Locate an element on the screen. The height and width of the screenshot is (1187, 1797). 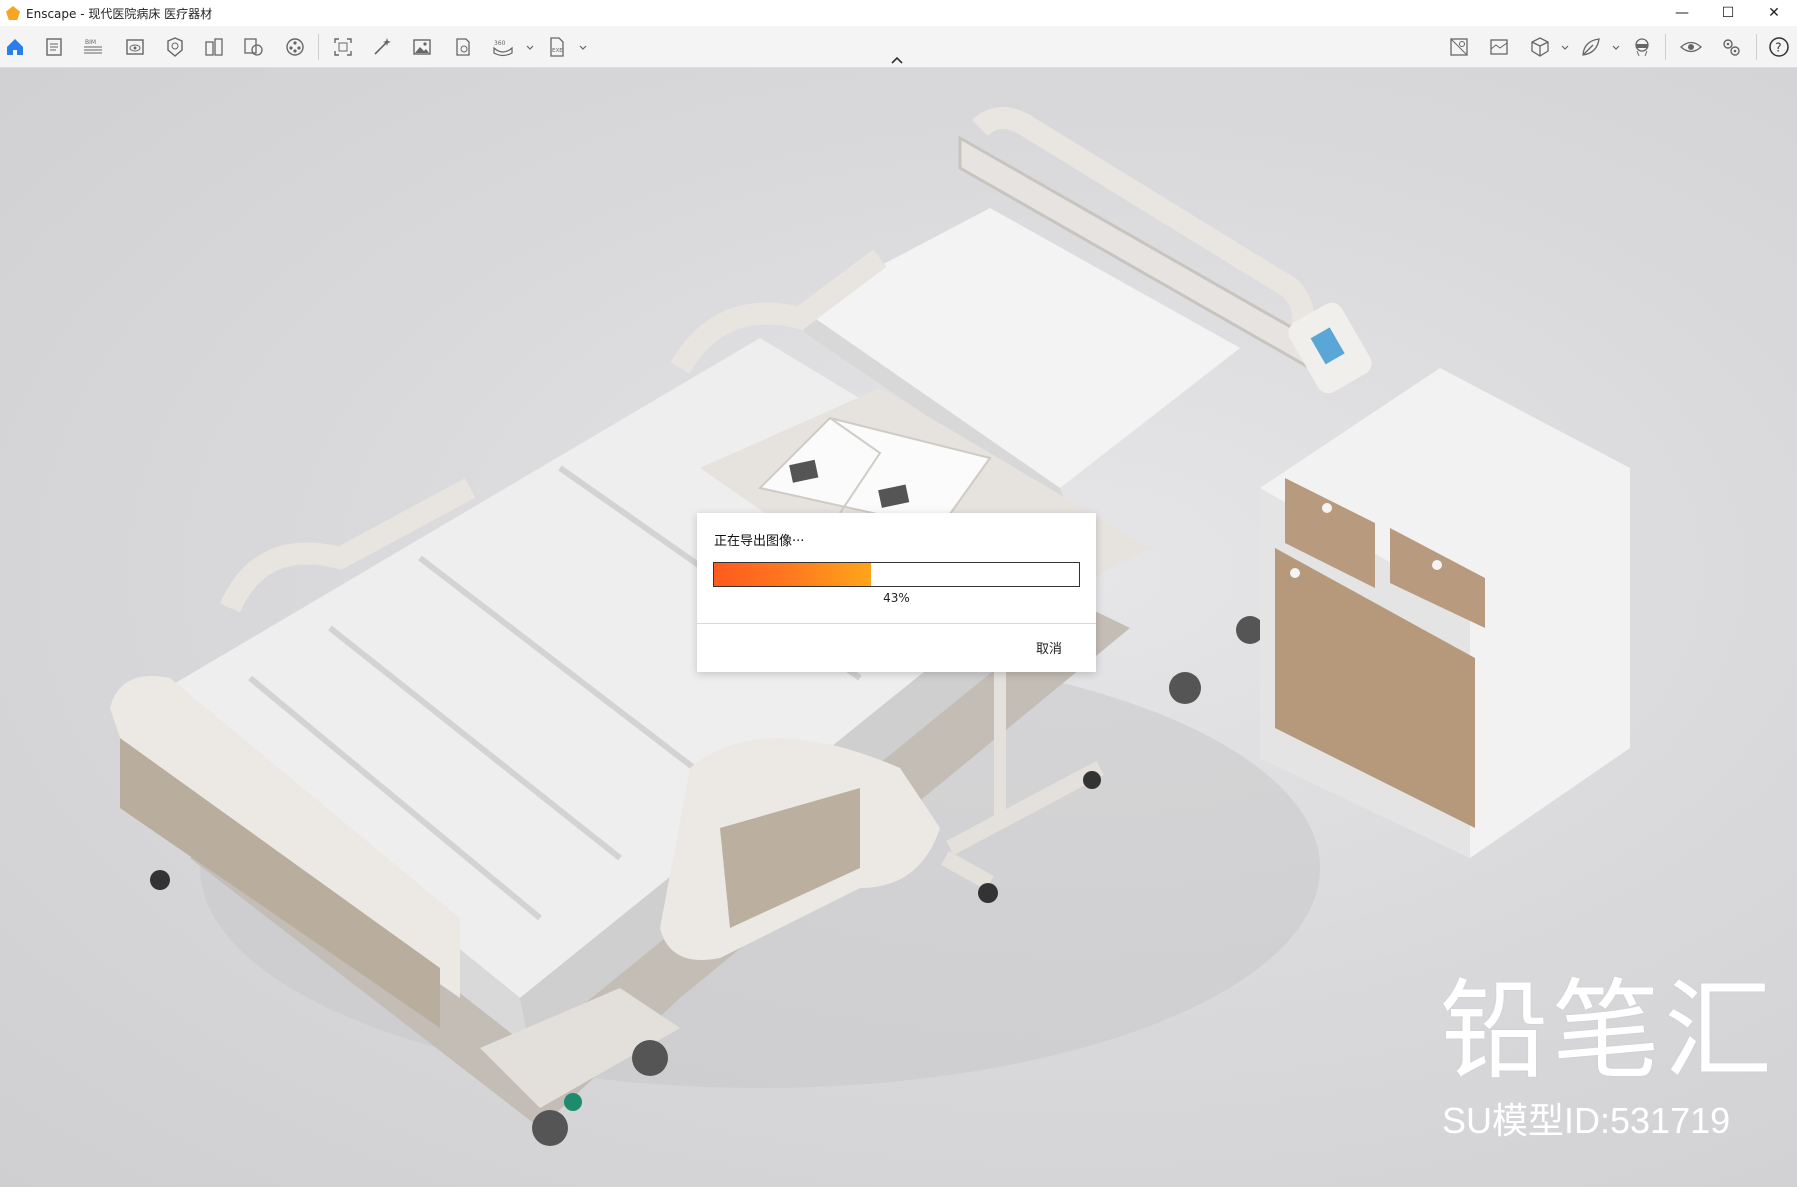
help-glyph: ? is located at coordinates (1778, 48).